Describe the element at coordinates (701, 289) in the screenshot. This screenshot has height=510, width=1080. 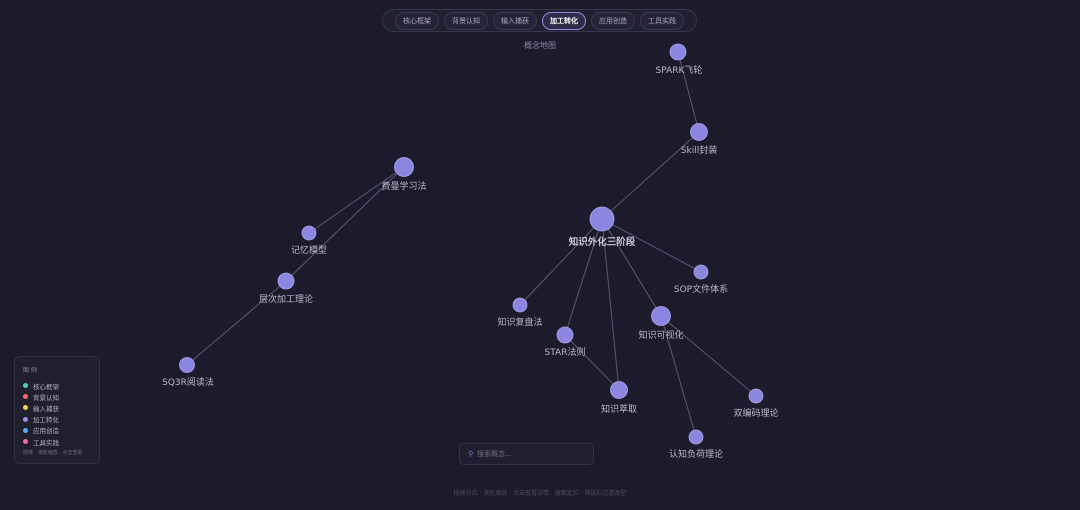
I see `node-label: SOP文件体系` at that location.